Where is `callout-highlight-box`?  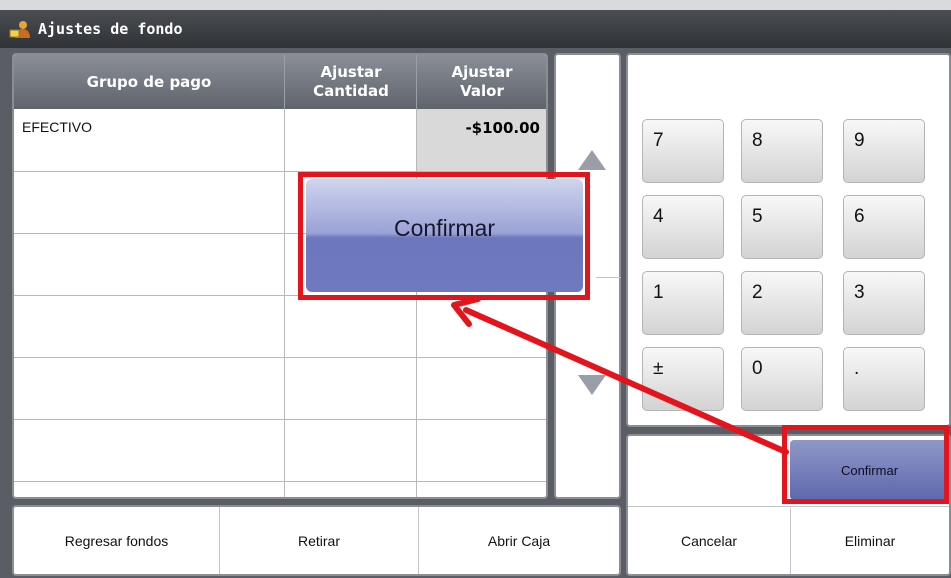
callout-highlight-box is located at coordinates (444, 236).